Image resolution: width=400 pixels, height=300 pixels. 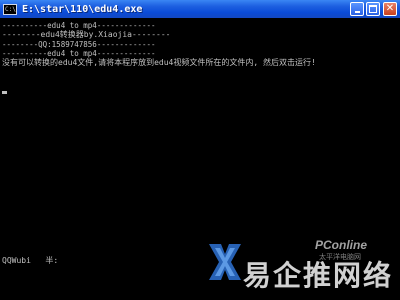 I want to click on text-cursor, so click(x=4, y=92).